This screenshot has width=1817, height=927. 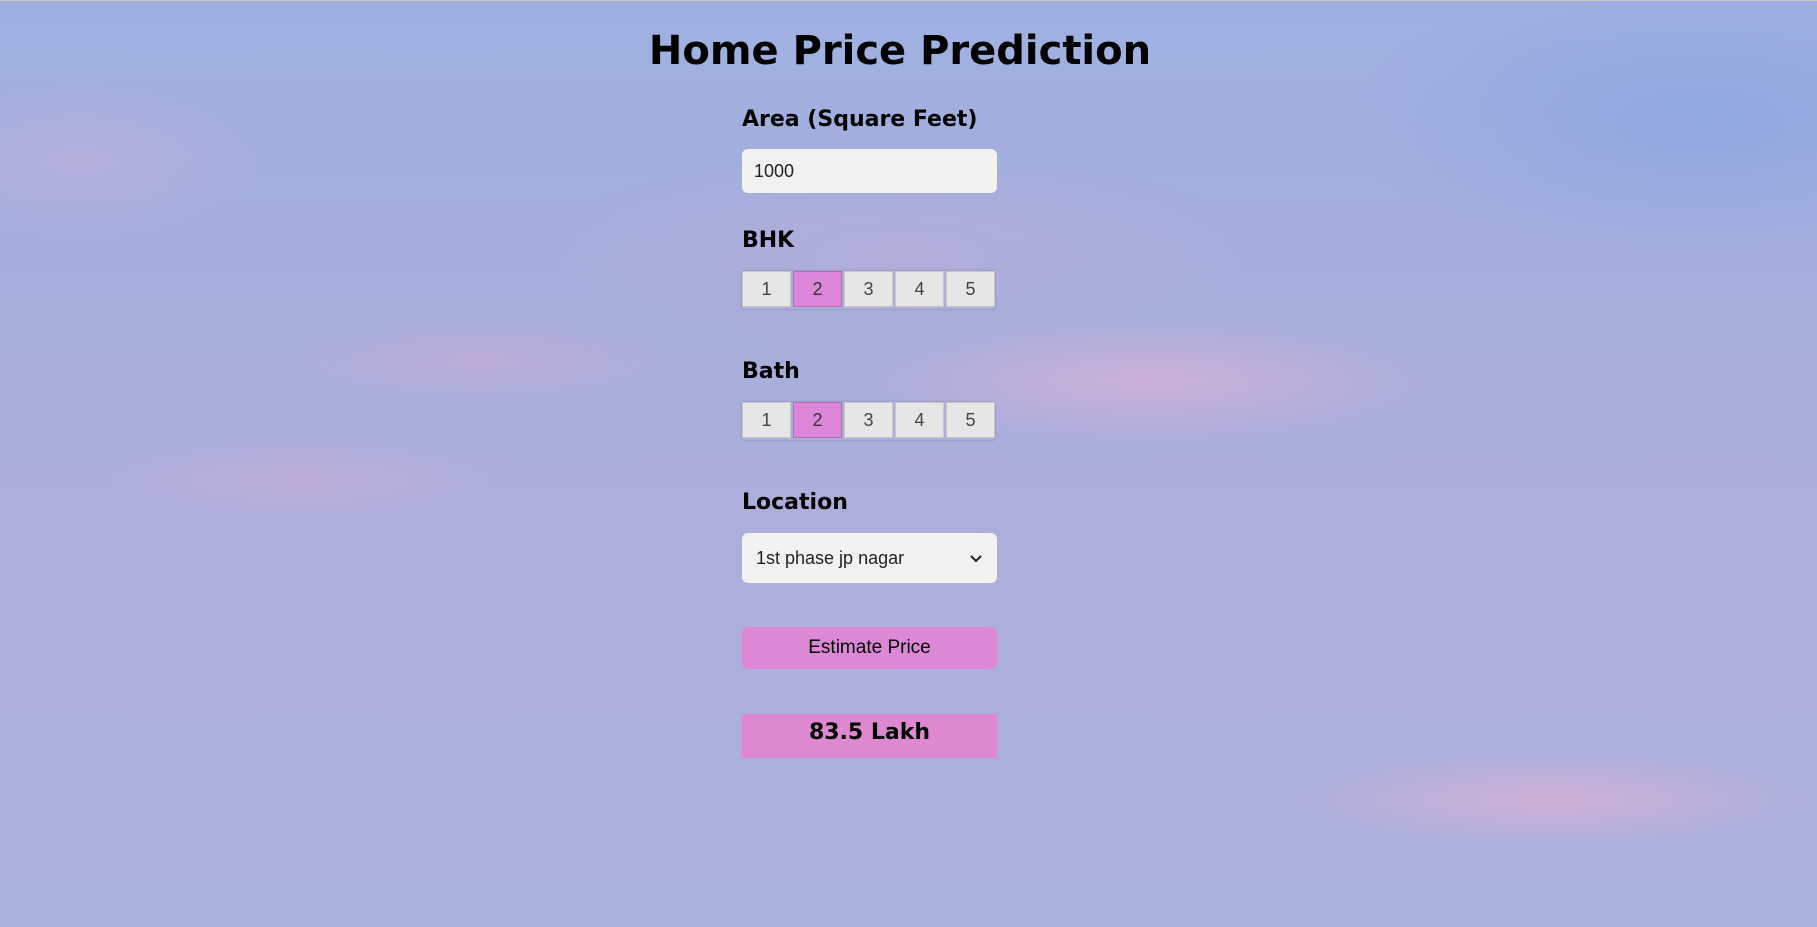 I want to click on bhk-switch: 1 2 3 4 5, so click(x=868, y=290).